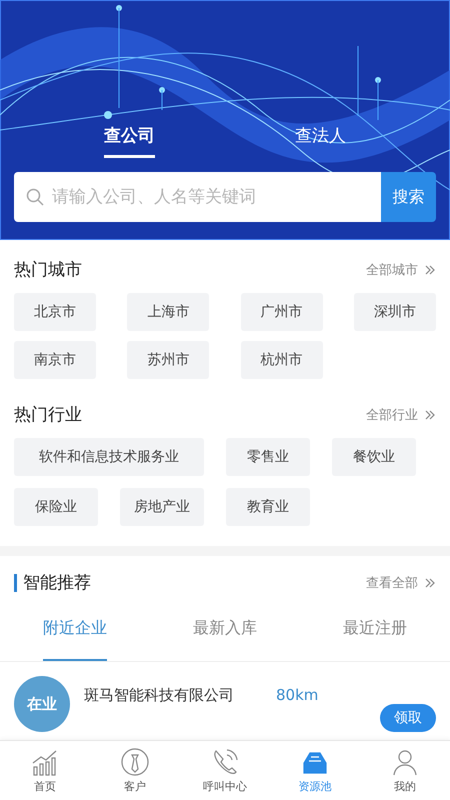  Describe the element at coordinates (55, 360) in the screenshot. I see `city-chip: 南京市` at that location.